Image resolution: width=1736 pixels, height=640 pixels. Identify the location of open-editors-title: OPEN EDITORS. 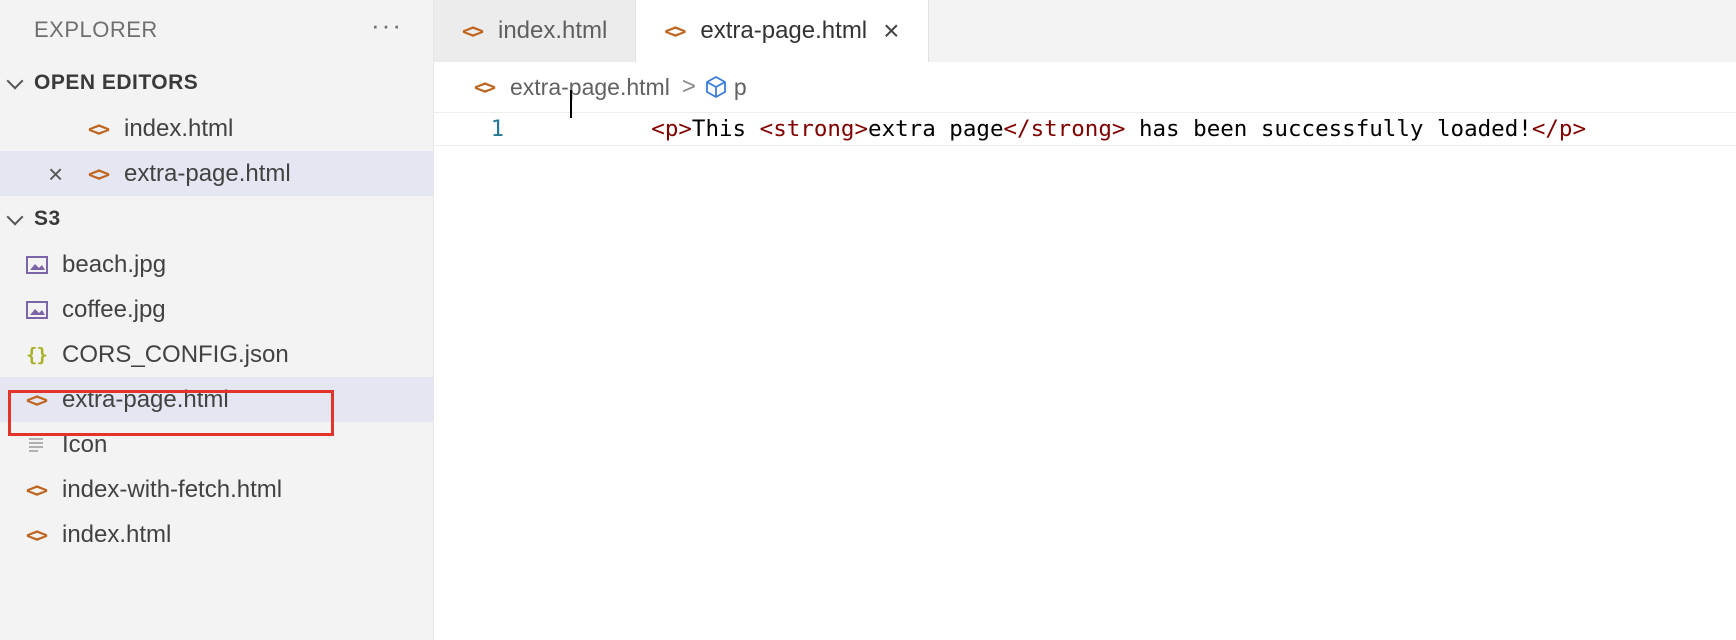
(116, 82).